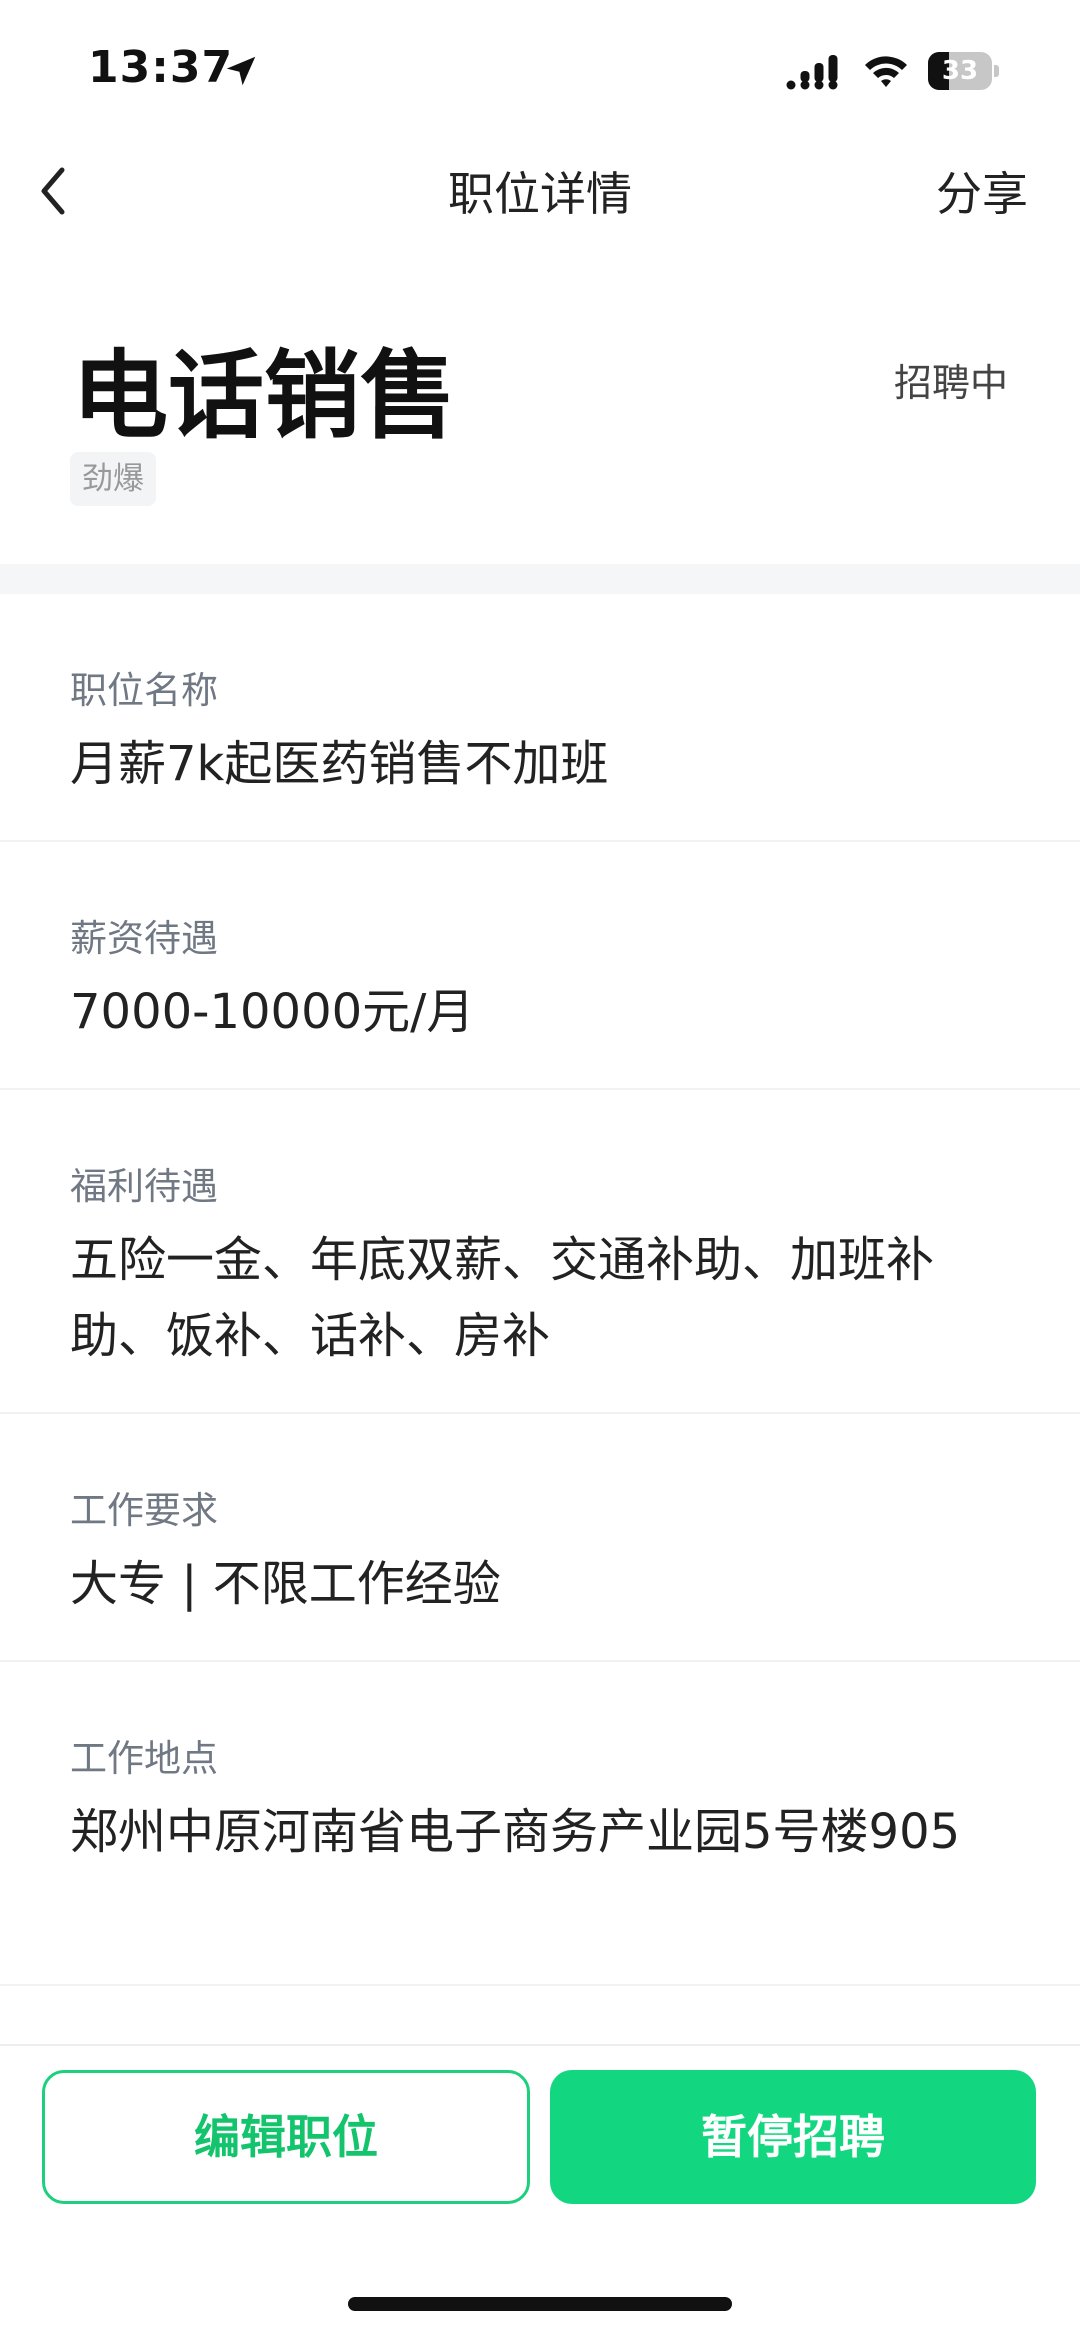 The image size is (1080, 2339). I want to click on section-benefits: 福利待遇 五险一金、年底双薪、交通补助、加班补助、饭补、话补、房补, so click(540, 1252).